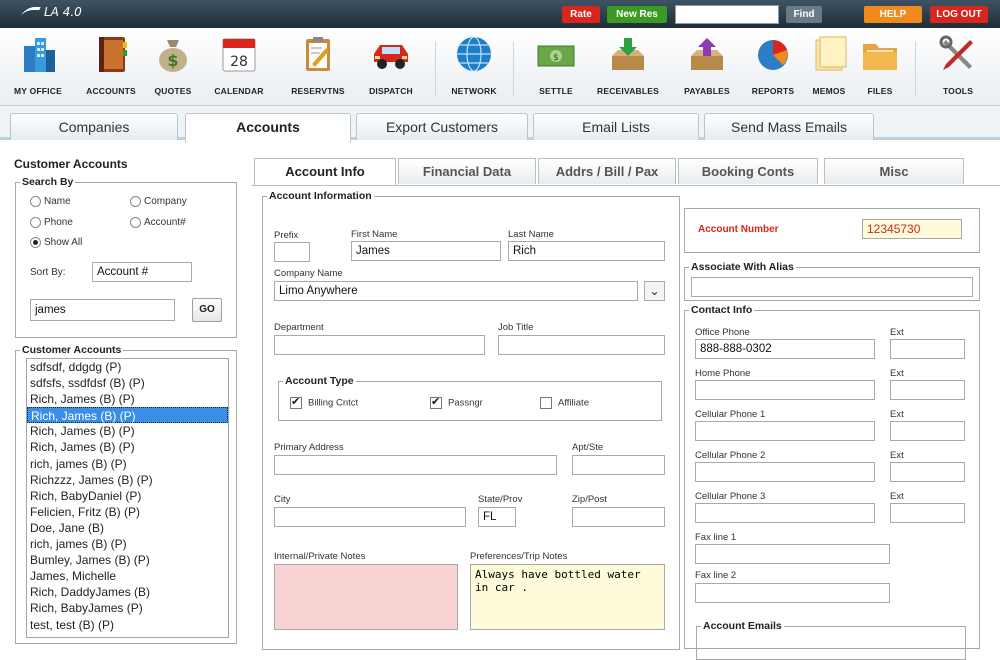 The width and height of the screenshot is (1000, 660). Describe the element at coordinates (127, 367) in the screenshot. I see `list-item: sdfsdf, ddgdg (P)` at that location.